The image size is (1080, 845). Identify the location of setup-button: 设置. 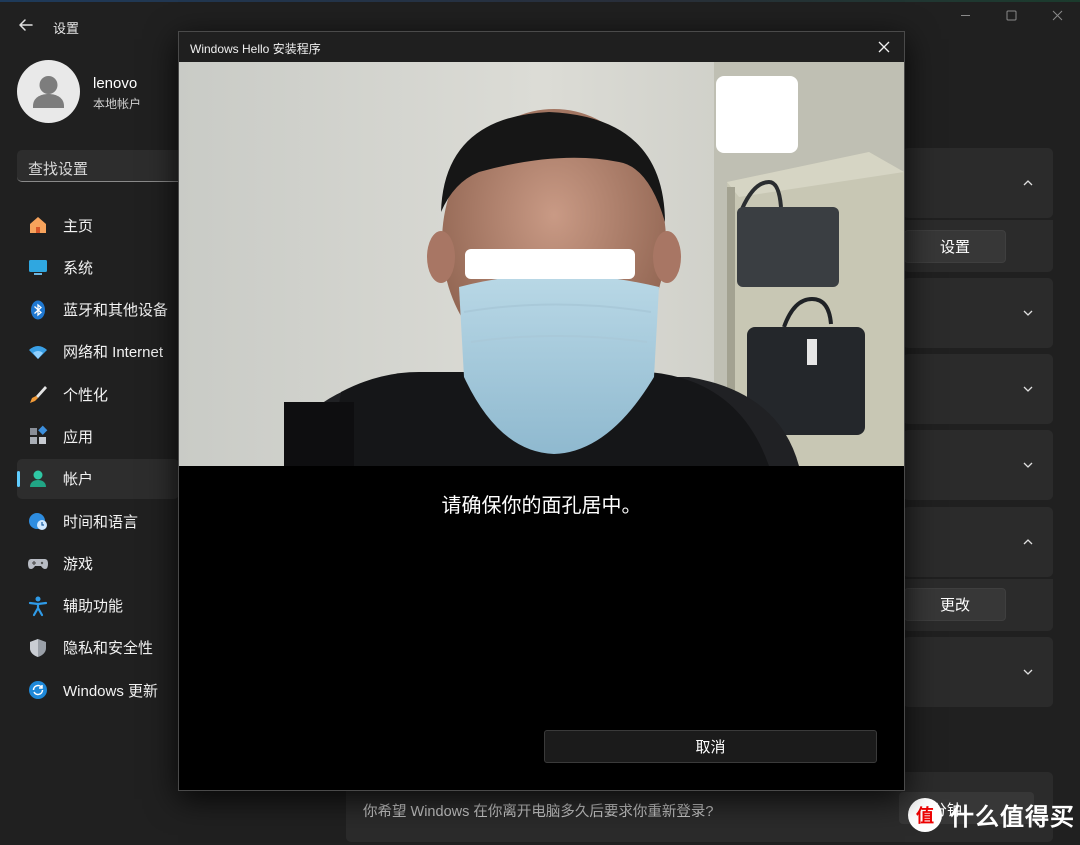
(955, 246).